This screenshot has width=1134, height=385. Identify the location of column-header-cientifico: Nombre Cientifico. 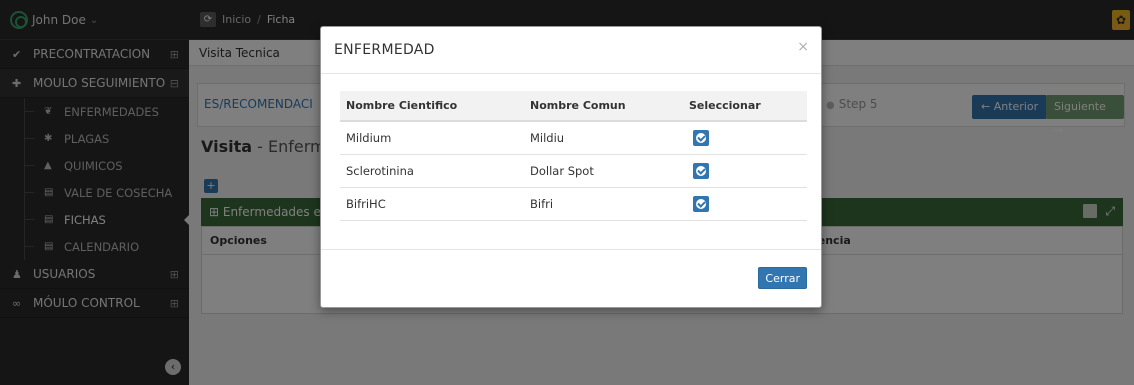
(432, 106).